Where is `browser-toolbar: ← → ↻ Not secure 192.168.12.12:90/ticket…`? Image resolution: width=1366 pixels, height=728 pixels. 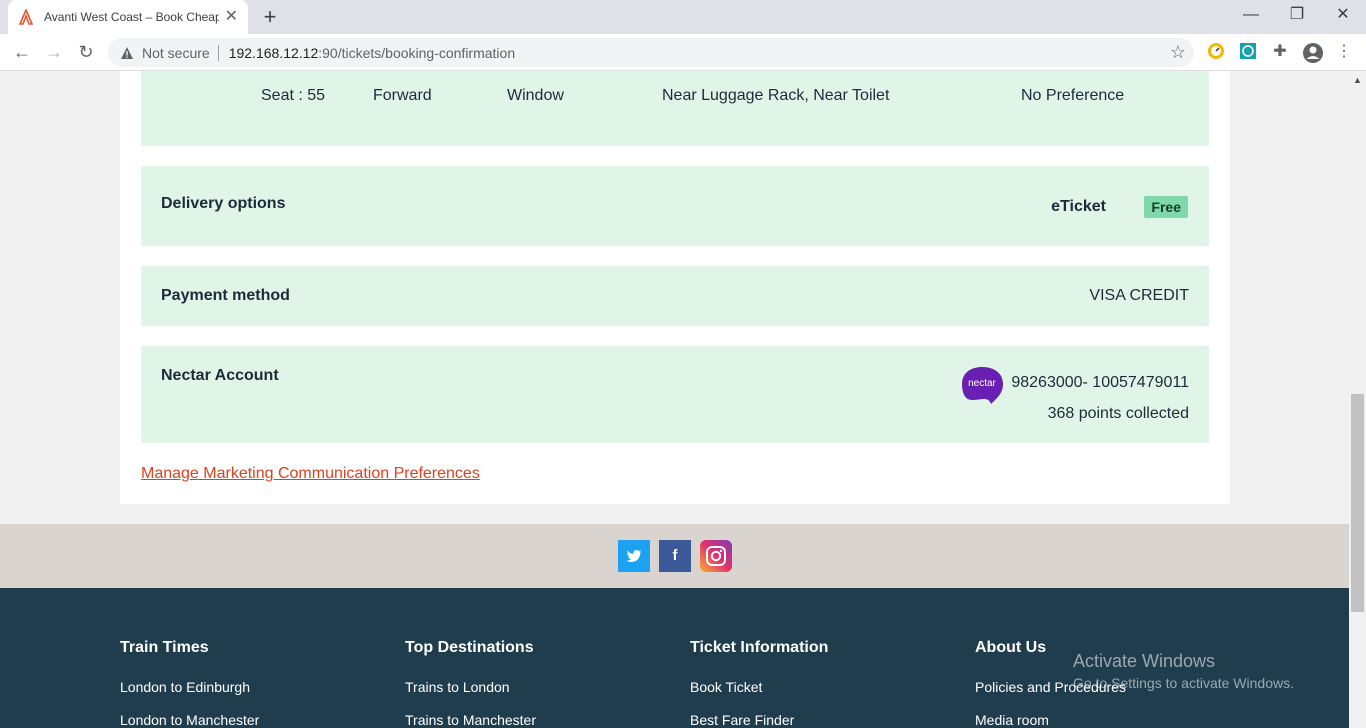 browser-toolbar: ← → ↻ Not secure 192.168.12.12:90/ticket… is located at coordinates (683, 52).